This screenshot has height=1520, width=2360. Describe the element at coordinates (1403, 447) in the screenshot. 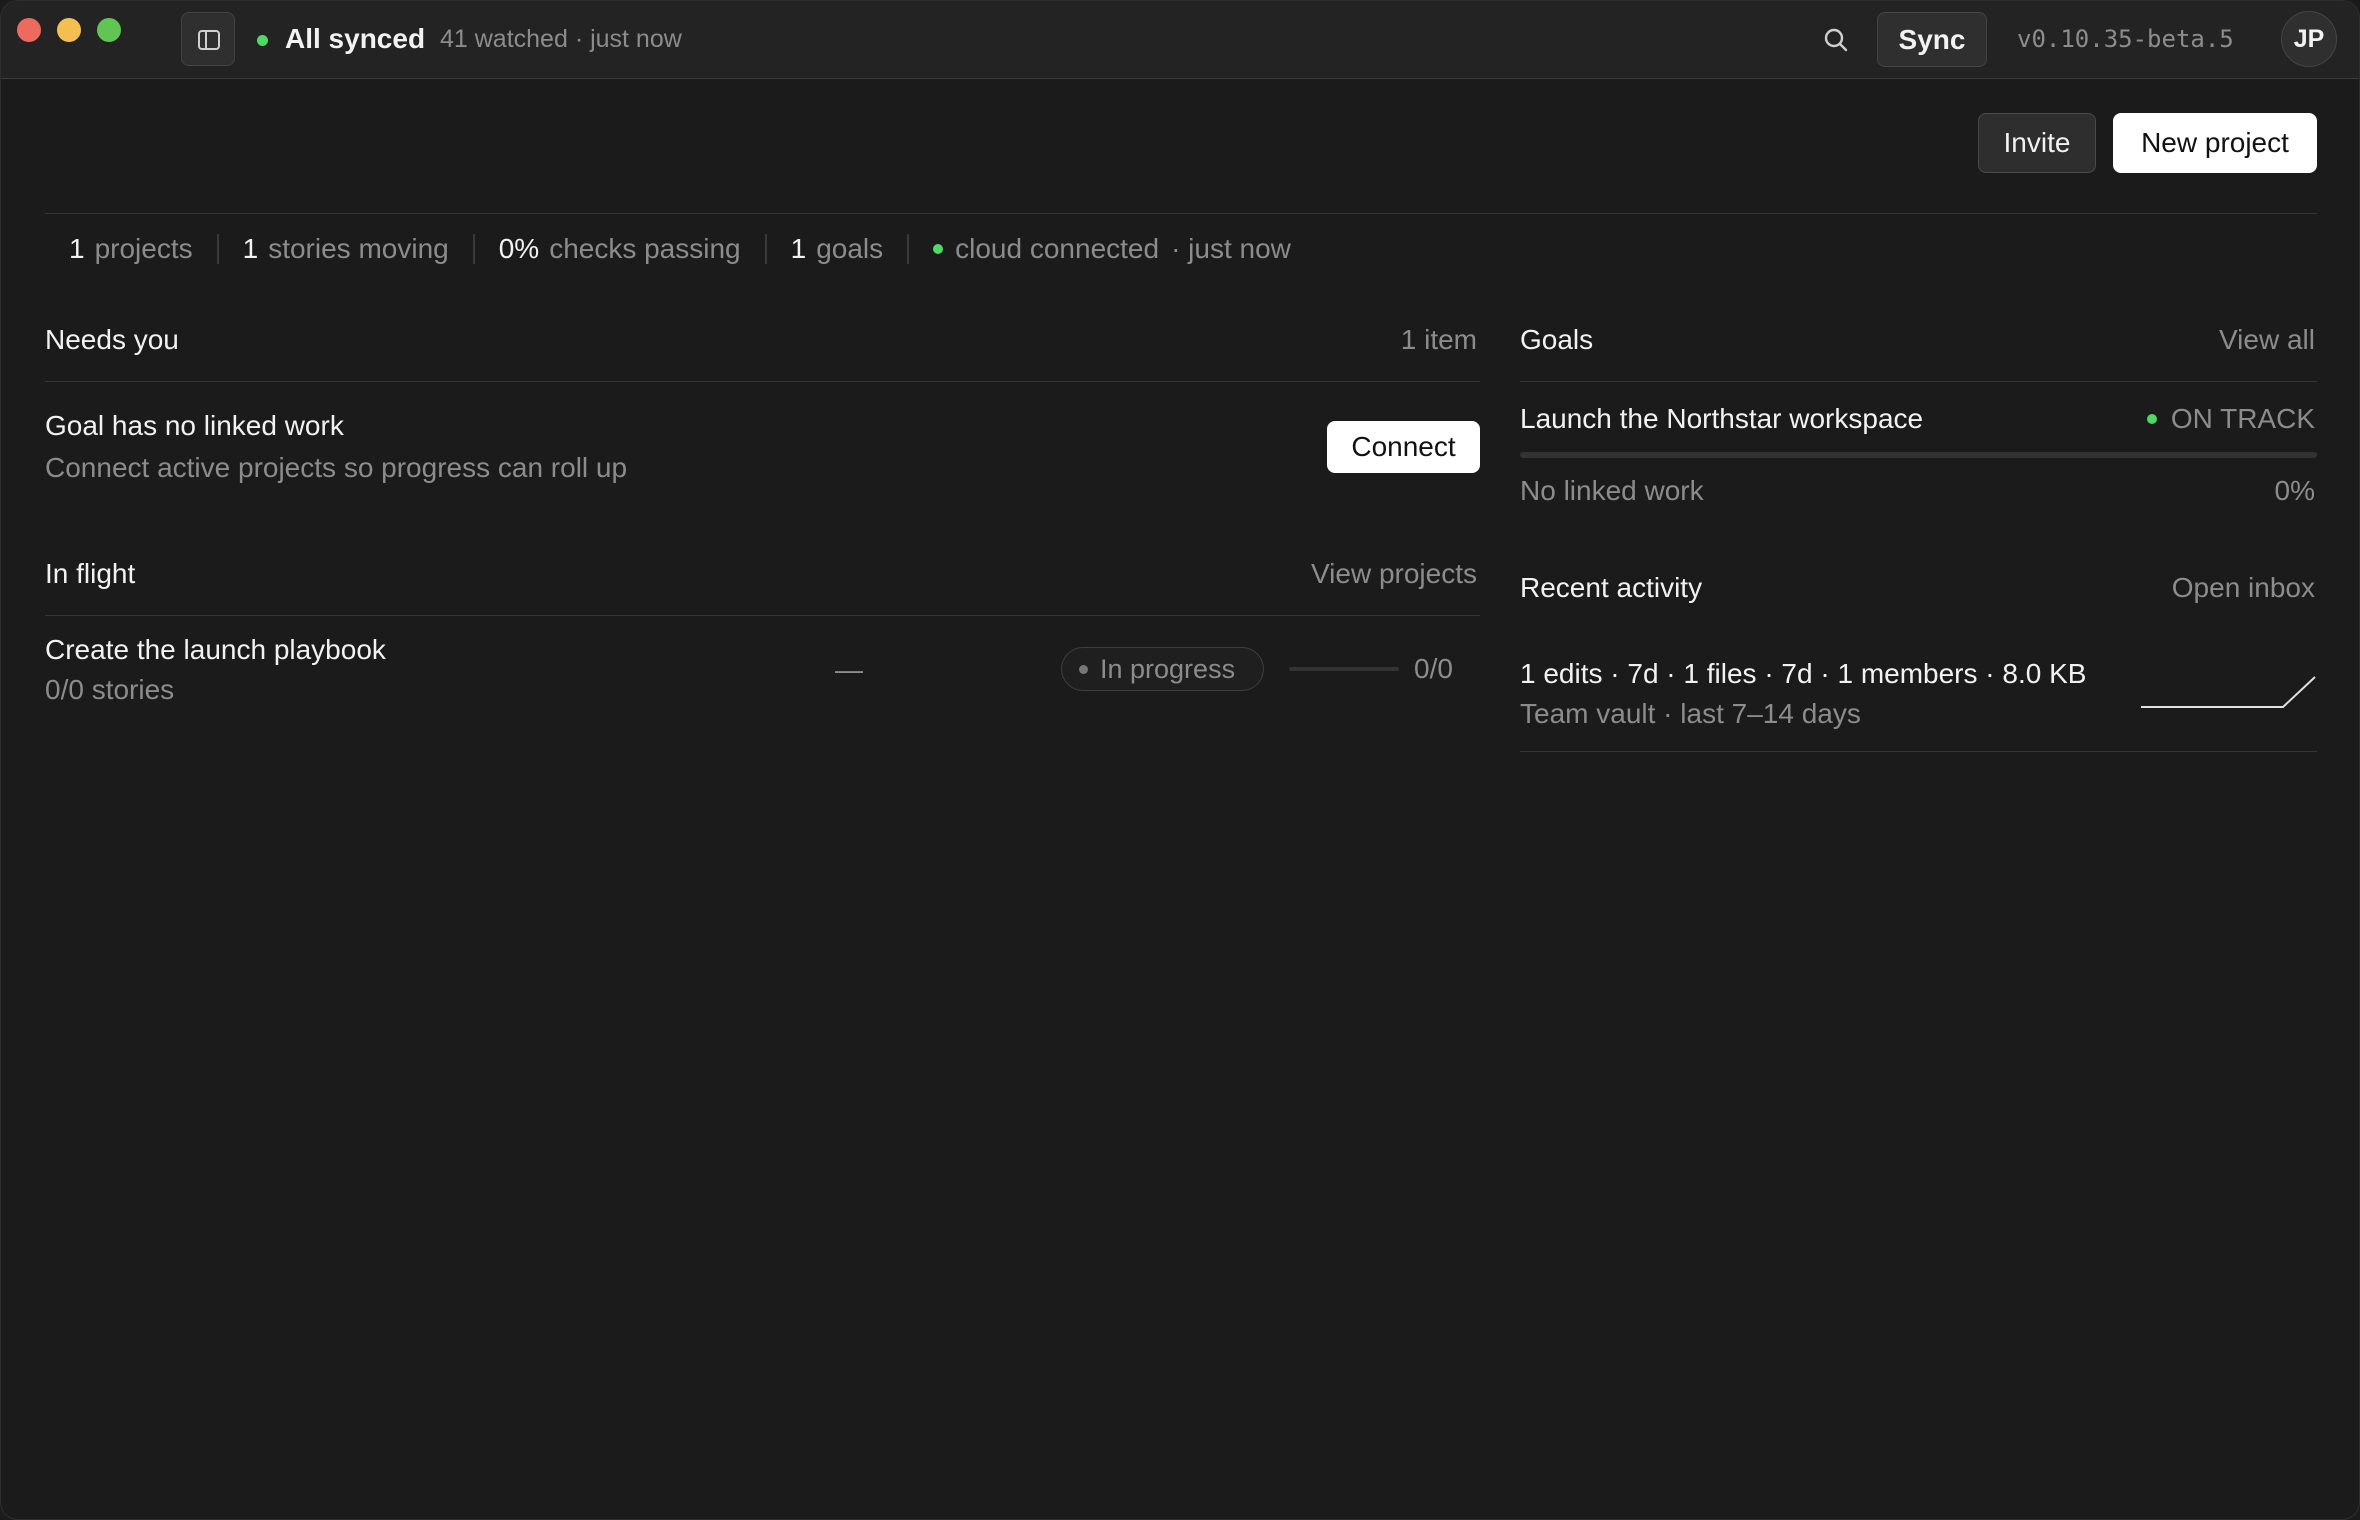

I see `connect-button: Connect` at that location.